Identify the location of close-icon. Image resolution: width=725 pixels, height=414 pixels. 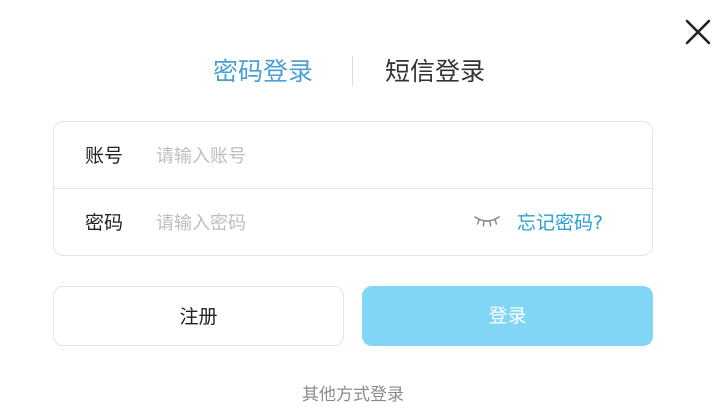
(698, 32).